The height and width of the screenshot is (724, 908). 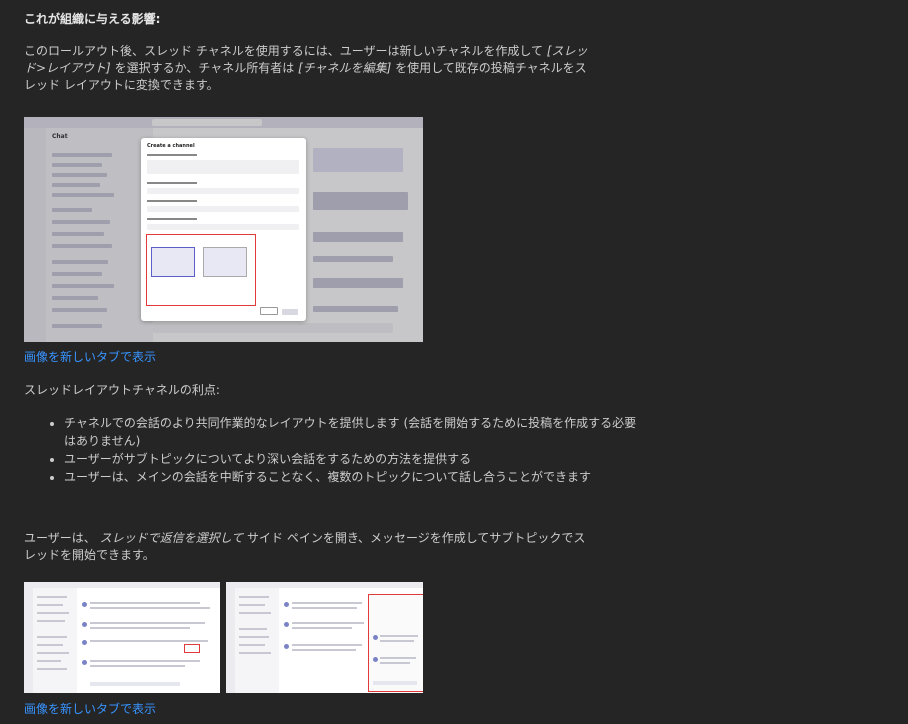 I want to click on channel-name-field, so click(x=223, y=191).